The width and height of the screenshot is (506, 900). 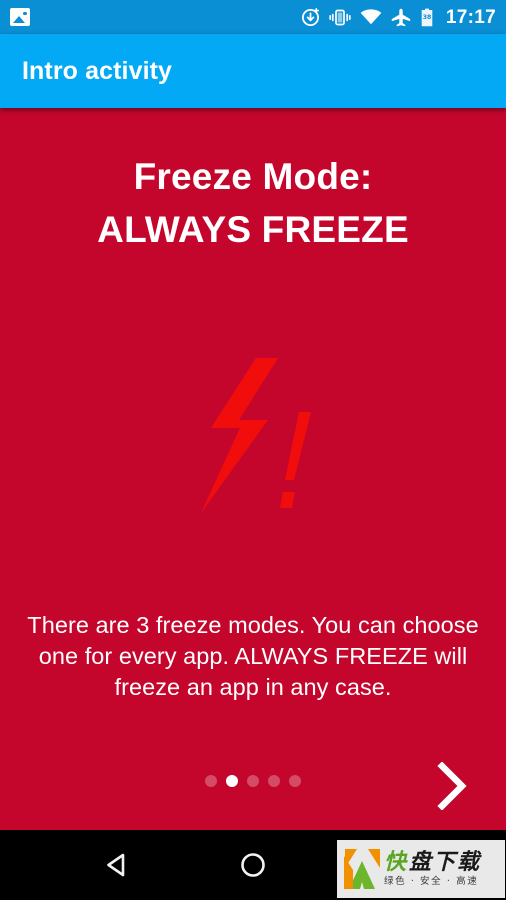 I want to click on home-circle-icon, so click(x=253, y=865).